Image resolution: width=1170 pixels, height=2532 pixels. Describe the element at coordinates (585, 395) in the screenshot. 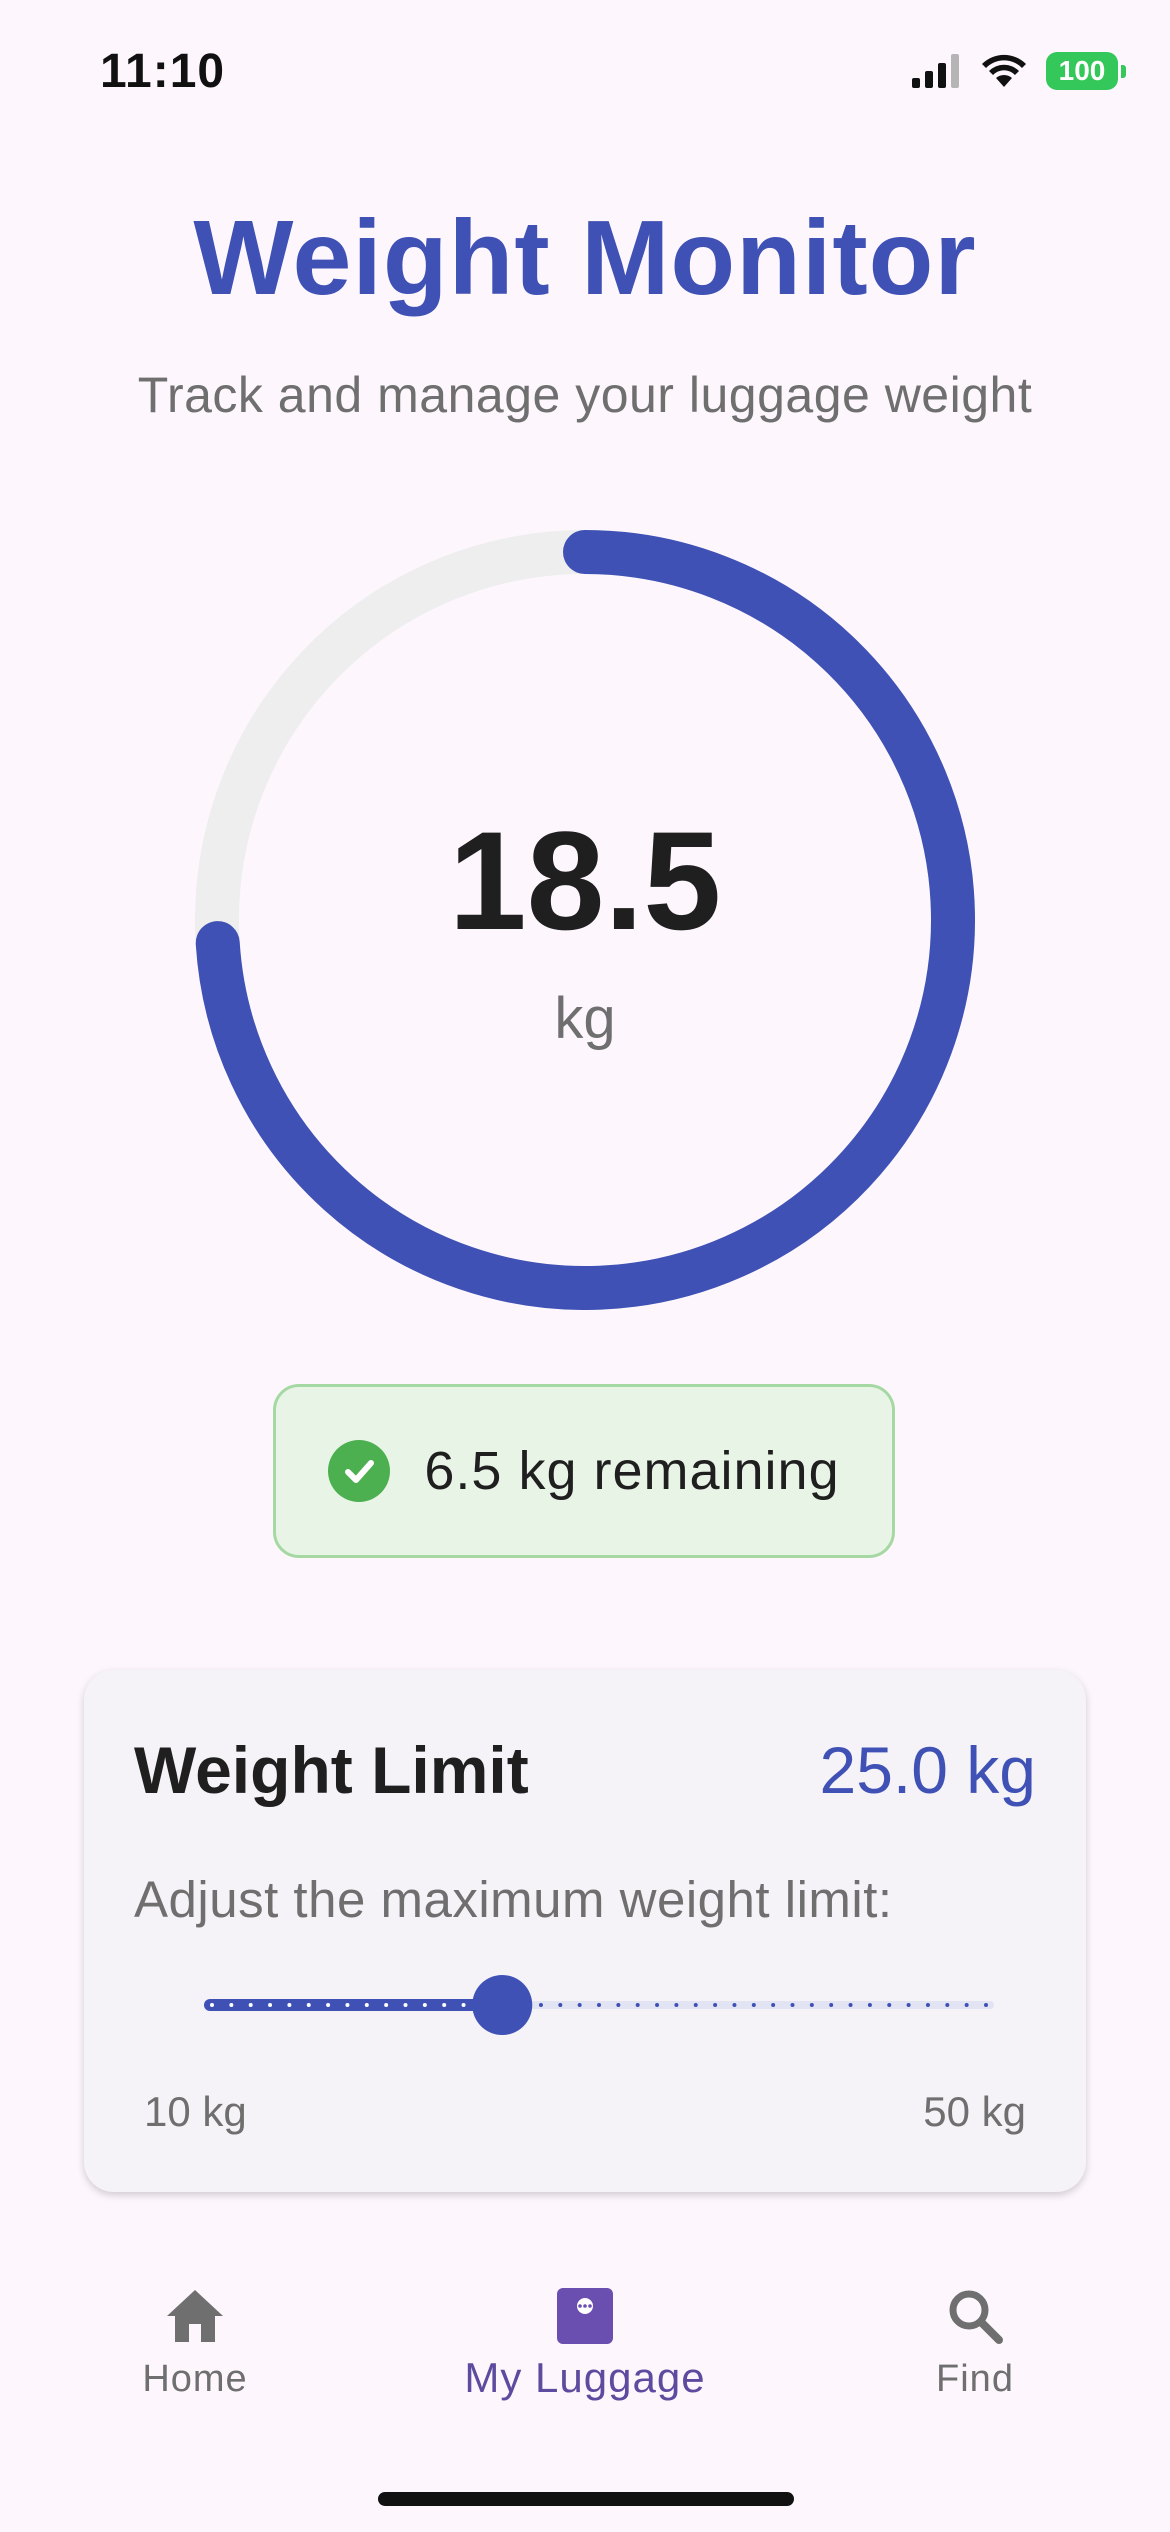

I see `page-subtitle: Track and manage your luggage weight` at that location.